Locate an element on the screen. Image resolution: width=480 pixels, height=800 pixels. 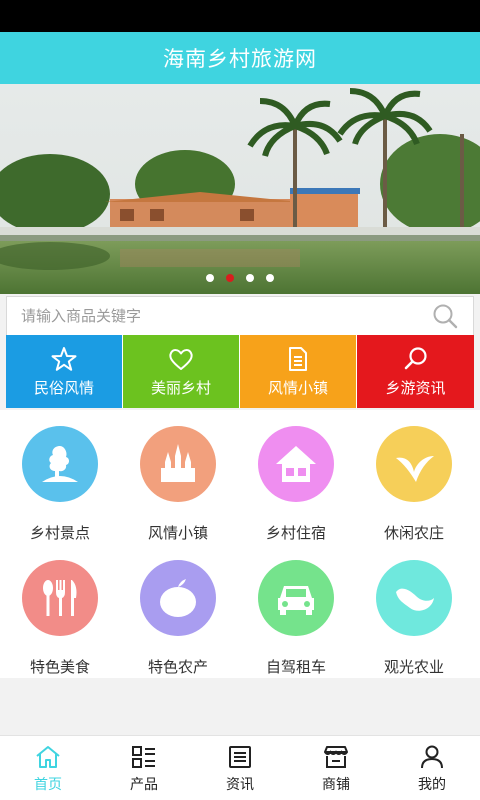
category-label: 休闲农庄 is located at coordinates (413, 533).